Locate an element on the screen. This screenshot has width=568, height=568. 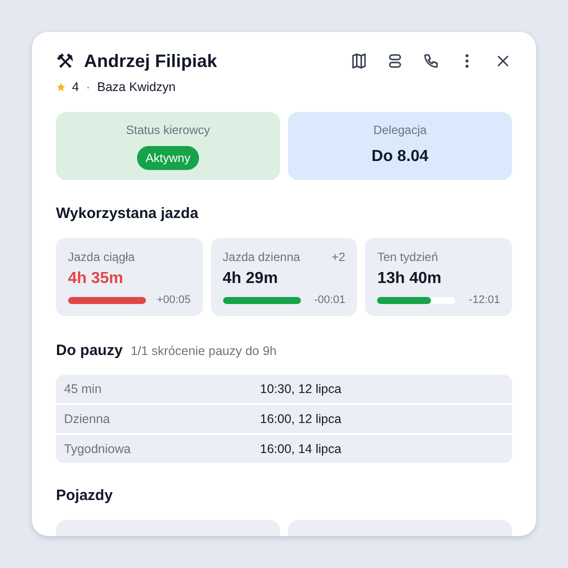
hammers-icon: ⚒ is located at coordinates (65, 61).